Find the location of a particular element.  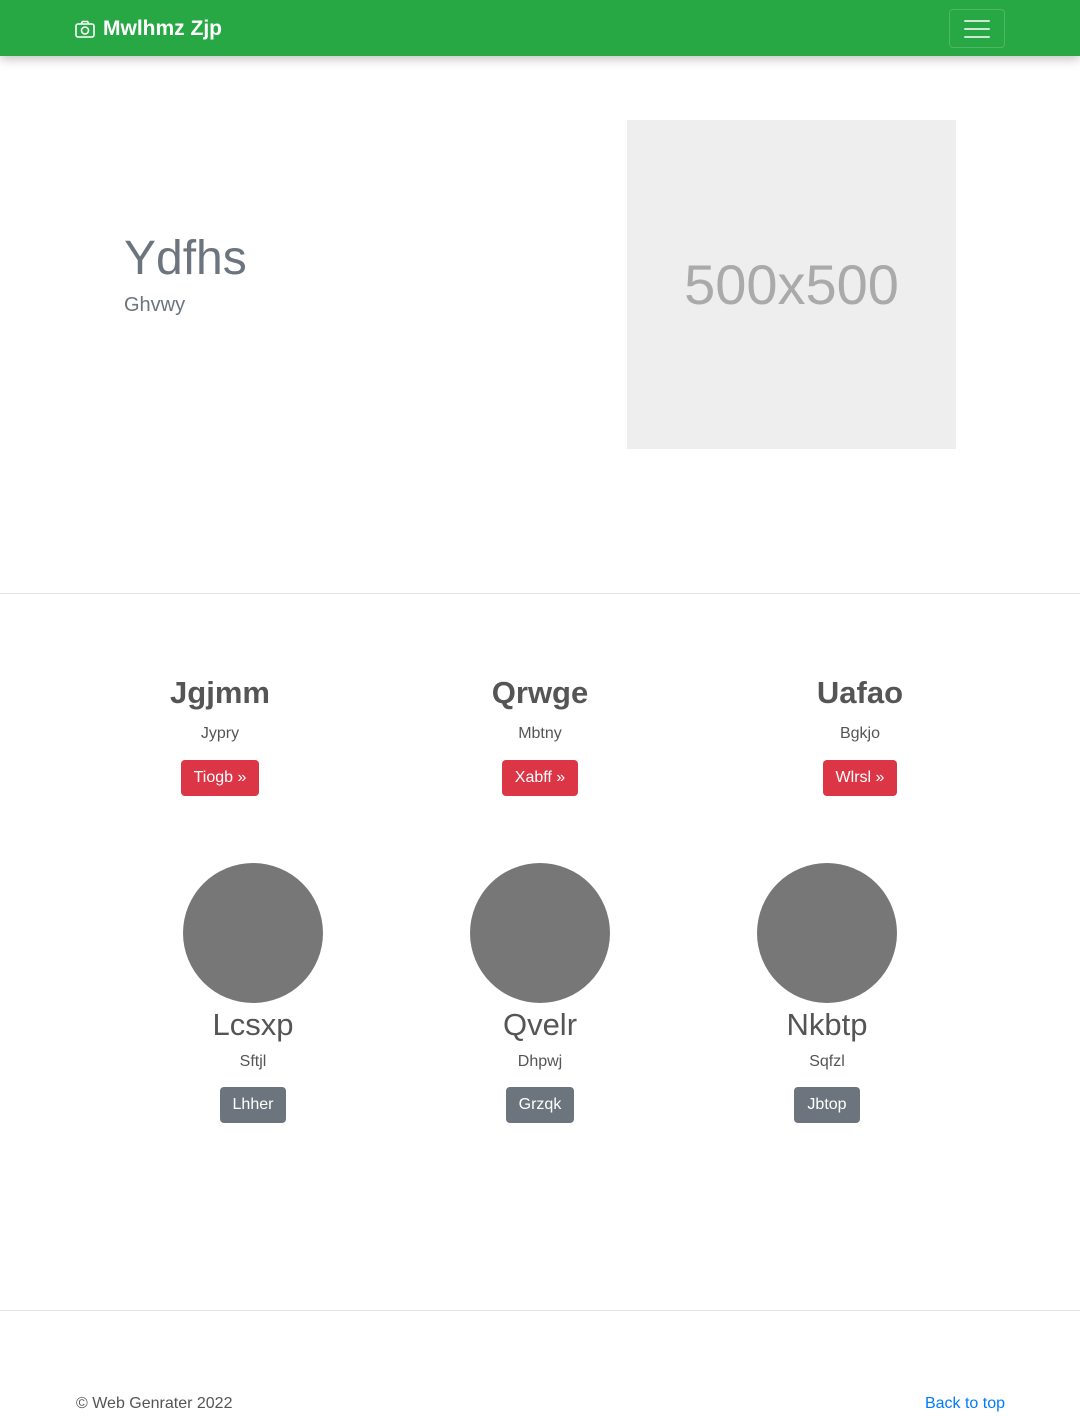

feature-text: Mbtny is located at coordinates (540, 734).